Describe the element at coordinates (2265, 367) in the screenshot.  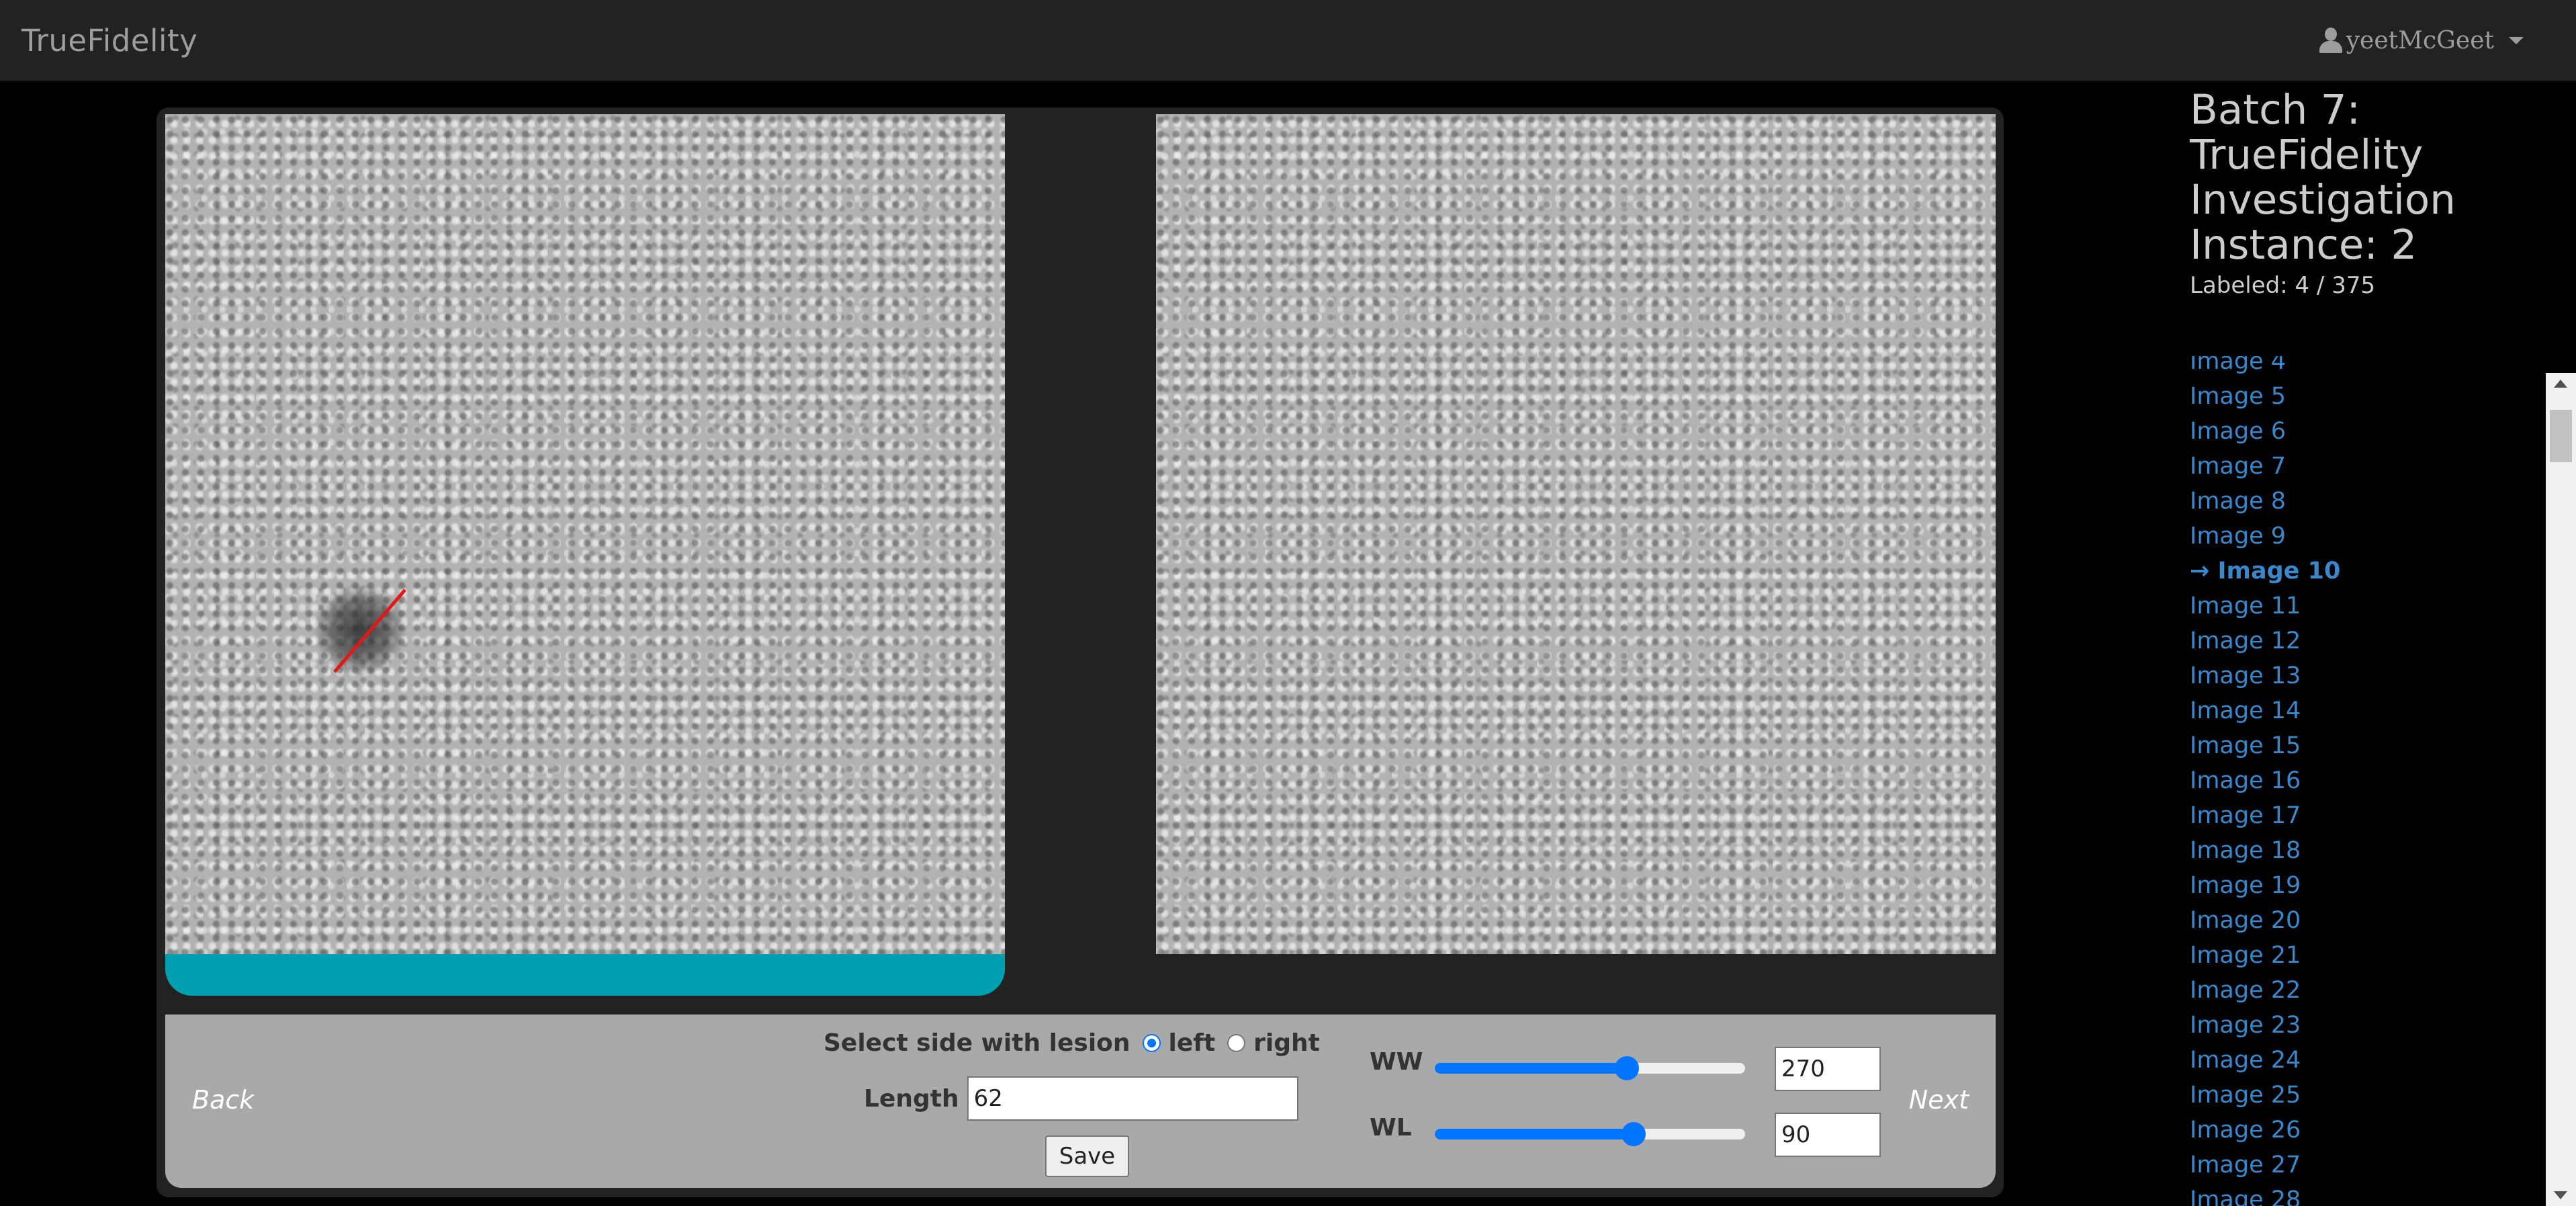
I see `image-list-item: Image 4` at that location.